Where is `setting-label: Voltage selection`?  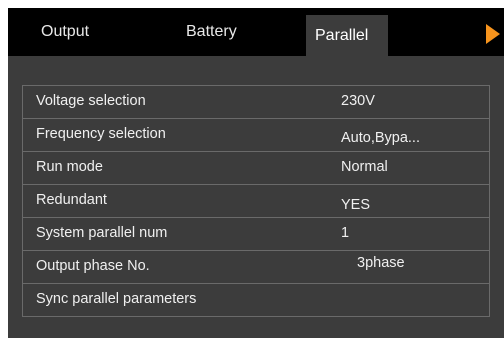
setting-label: Voltage selection is located at coordinates (91, 101).